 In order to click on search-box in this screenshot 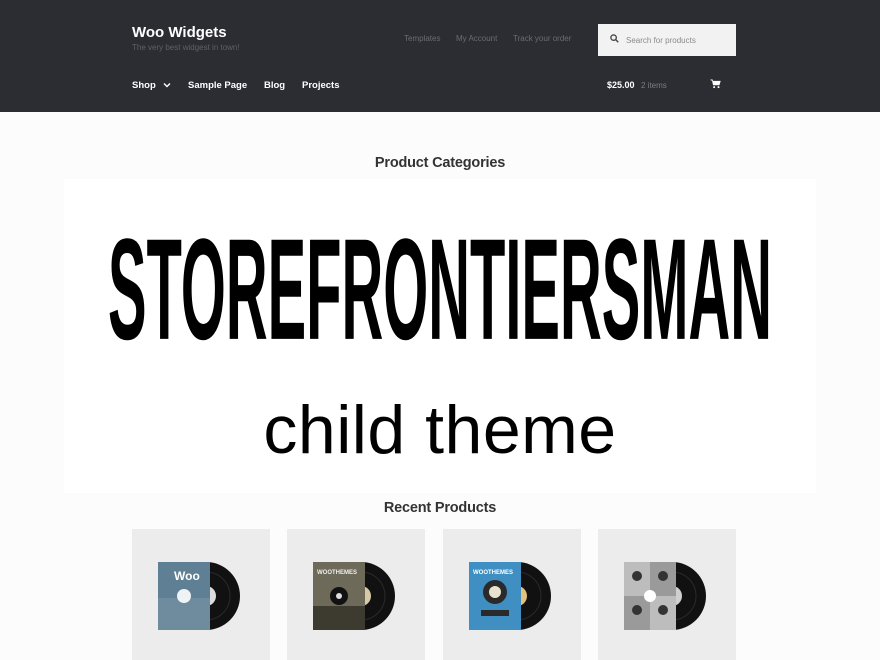, I will do `click(667, 40)`.